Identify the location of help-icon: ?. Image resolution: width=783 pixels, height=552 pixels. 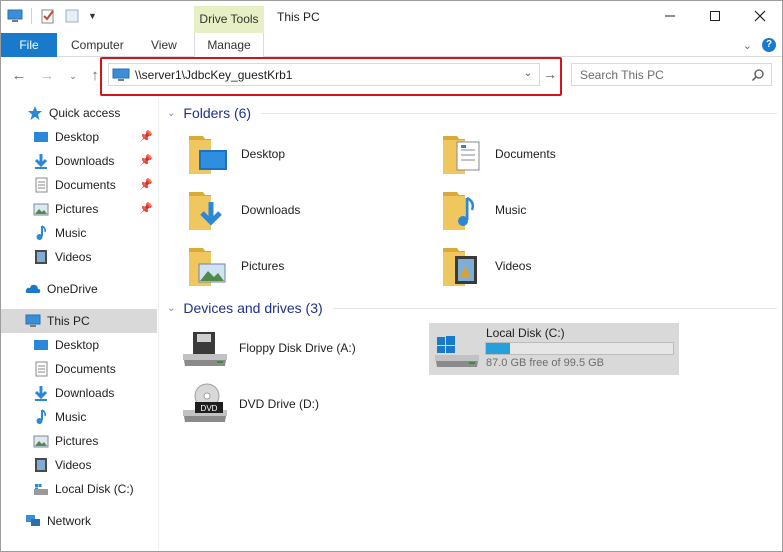
(769, 45).